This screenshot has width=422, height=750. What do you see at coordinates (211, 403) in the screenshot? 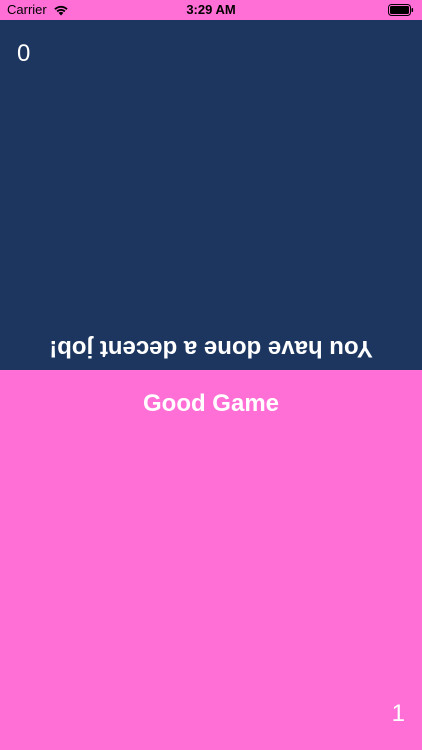
I see `bottom-player-message: Good Game` at bounding box center [211, 403].